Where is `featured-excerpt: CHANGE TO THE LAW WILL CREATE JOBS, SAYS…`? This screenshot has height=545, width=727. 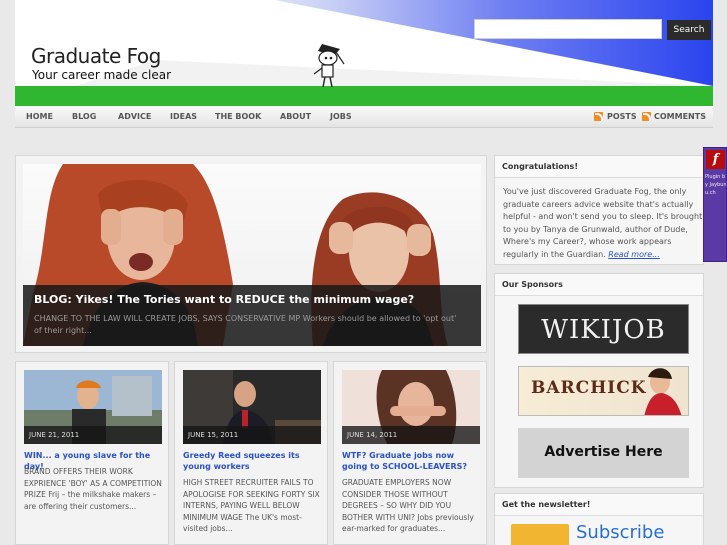 featured-excerpt: CHANGE TO THE LAW WILL CREATE JOBS, SAYS… is located at coordinates (245, 324).